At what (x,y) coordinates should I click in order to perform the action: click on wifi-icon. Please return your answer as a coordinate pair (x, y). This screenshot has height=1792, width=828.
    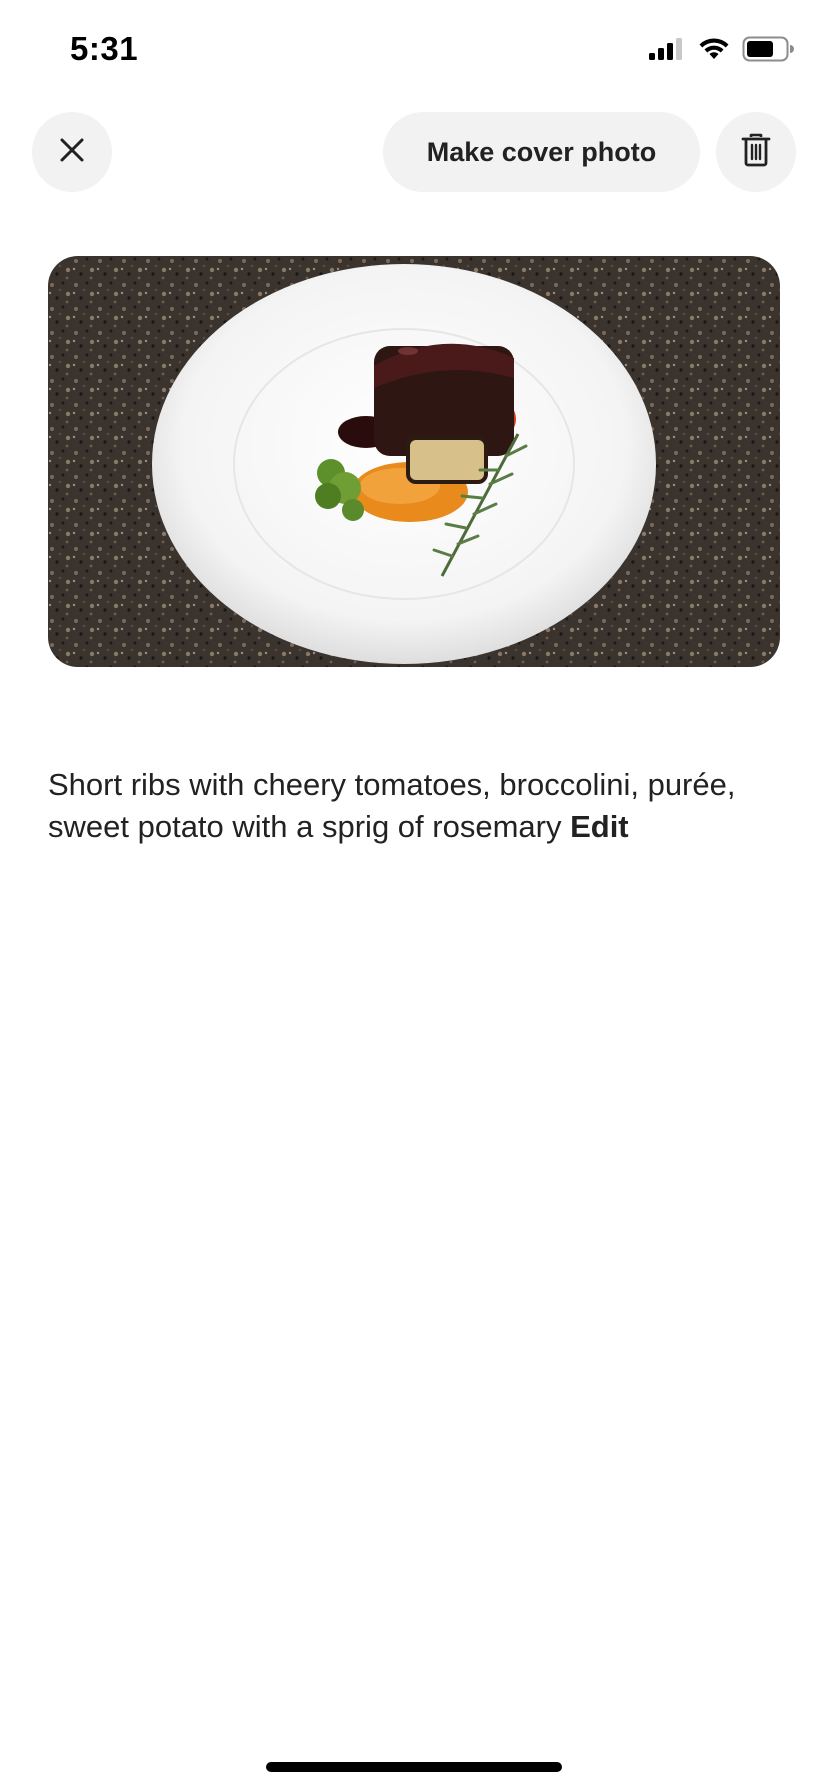
    Looking at the image, I should click on (714, 51).